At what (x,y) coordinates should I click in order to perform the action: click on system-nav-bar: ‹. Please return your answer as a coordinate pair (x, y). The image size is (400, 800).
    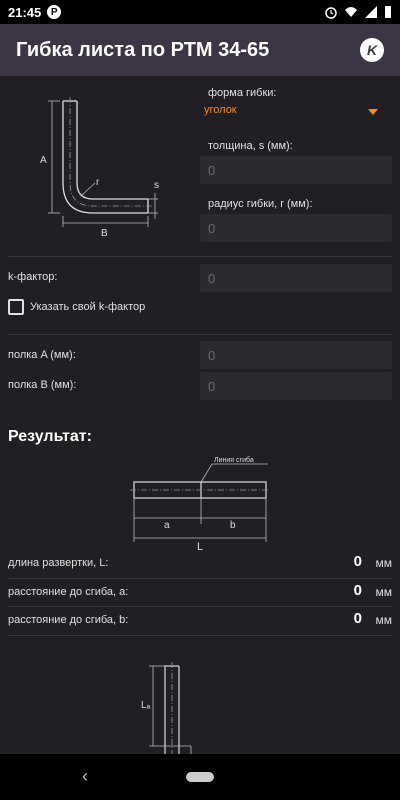
    Looking at the image, I should click on (200, 777).